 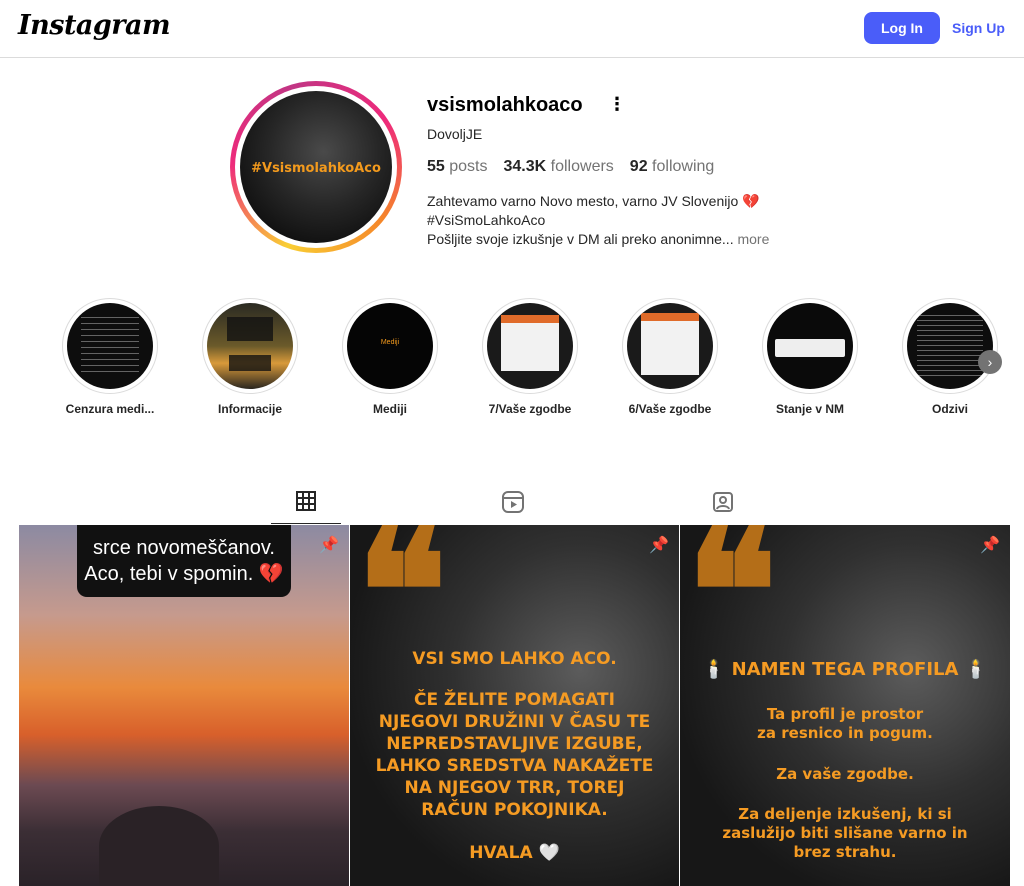 I want to click on quote-icon: ❝, so click(x=732, y=608).